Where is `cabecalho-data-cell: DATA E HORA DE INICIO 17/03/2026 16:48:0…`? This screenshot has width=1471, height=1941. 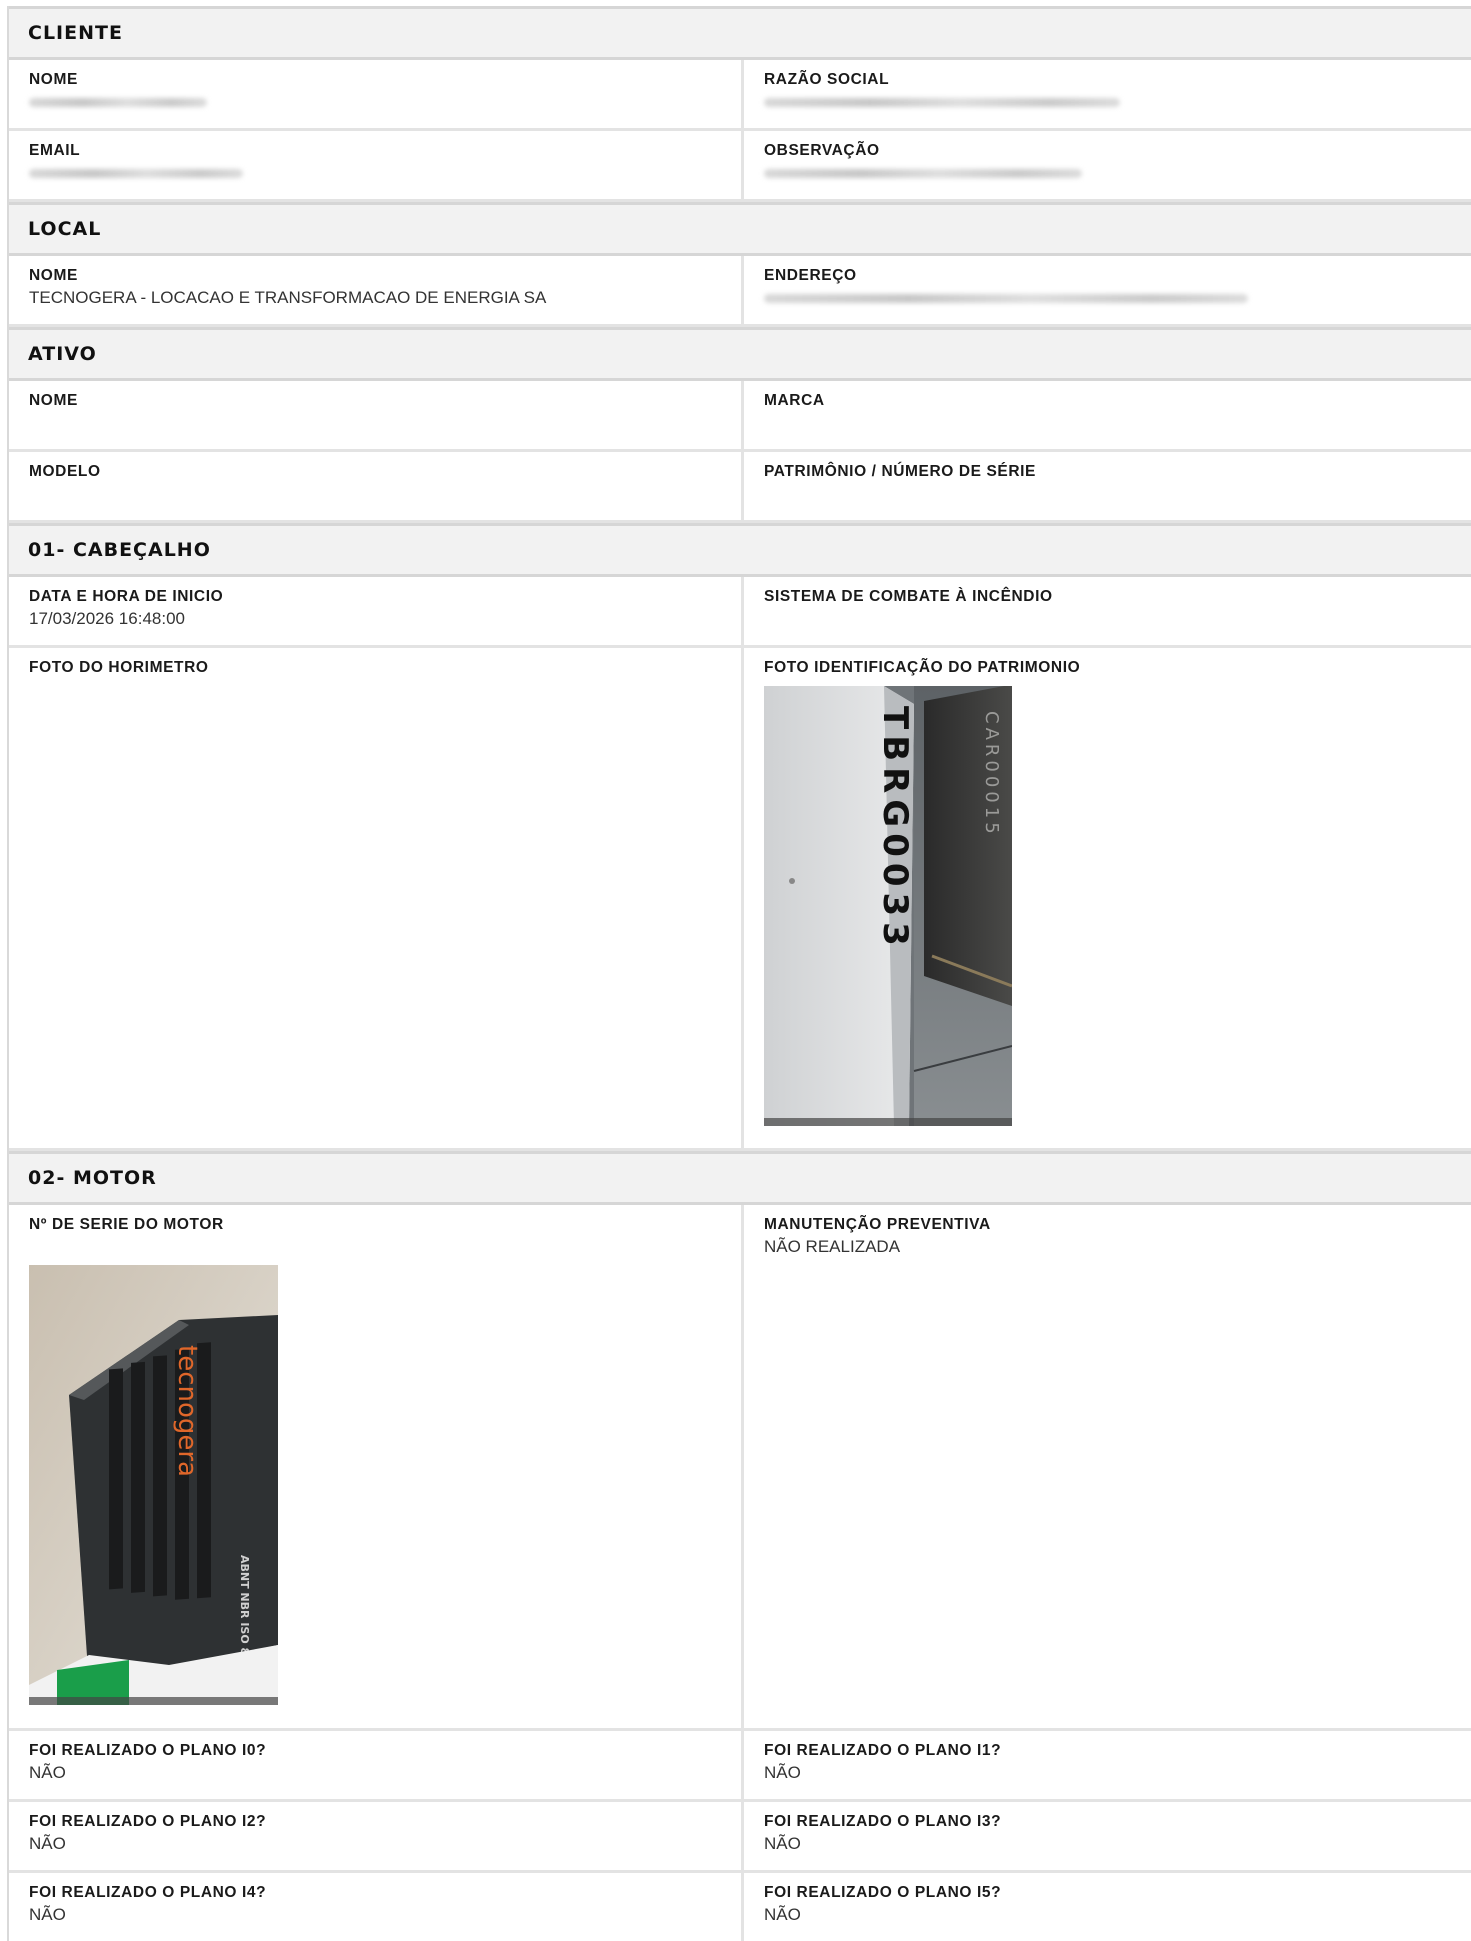 cabecalho-data-cell: DATA E HORA DE INICIO 17/03/2026 16:48:0… is located at coordinates (376, 611).